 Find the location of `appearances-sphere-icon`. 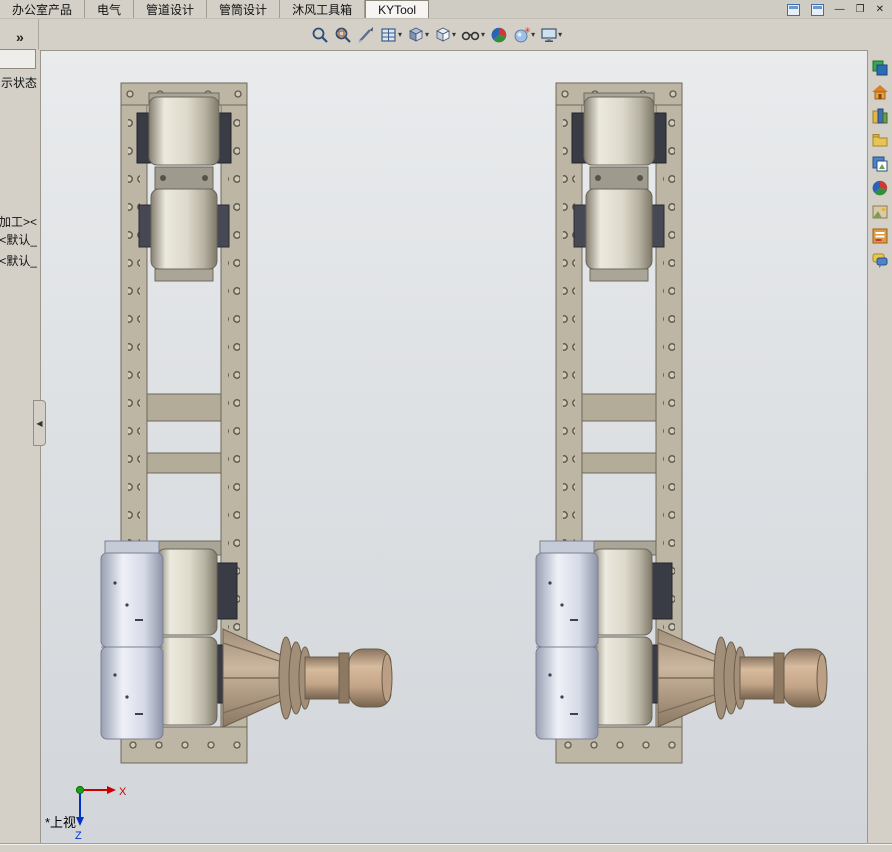

appearances-sphere-icon is located at coordinates (879, 188).